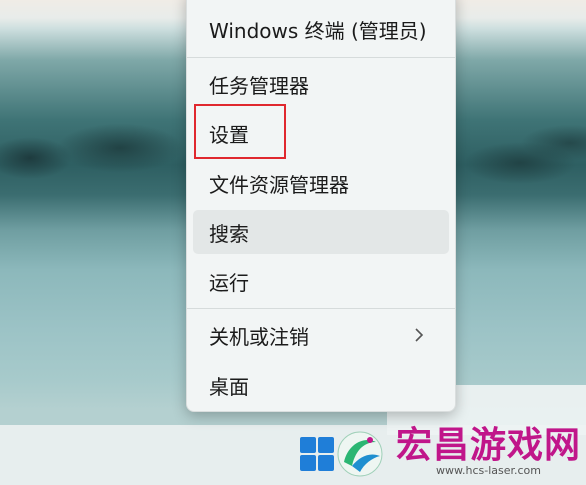 The width and height of the screenshot is (586, 485). Describe the element at coordinates (321, 281) in the screenshot. I see `menu-item-run: 运行` at that location.